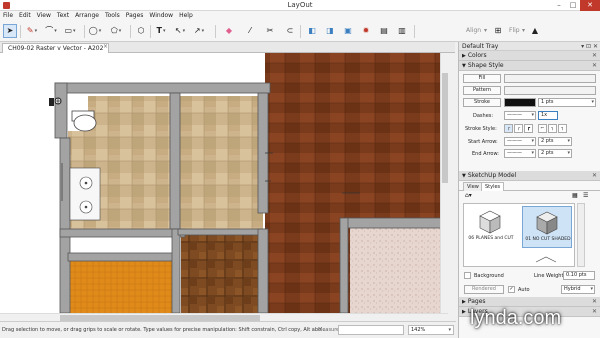 The width and height of the screenshot is (600, 338). I want to click on join-tool: ⊂, so click(290, 31).